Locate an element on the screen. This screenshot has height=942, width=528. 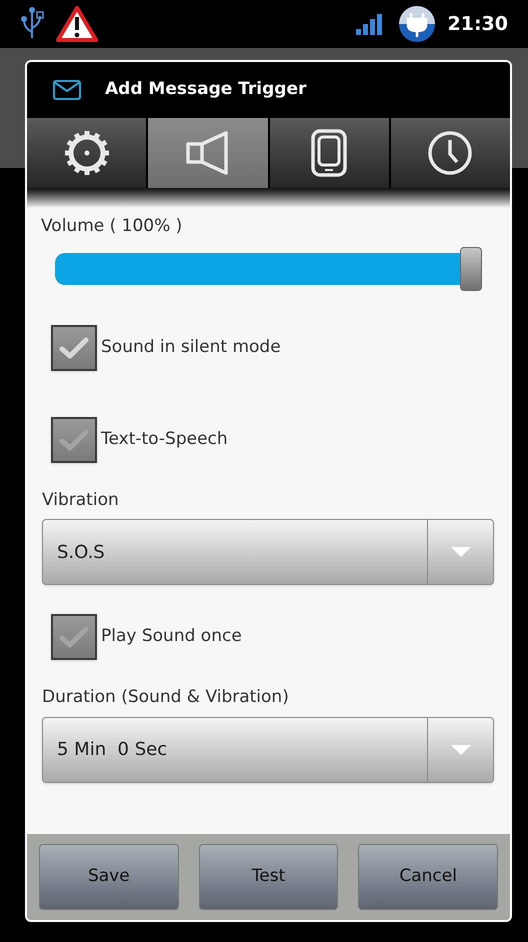
dropdown-value: S.O.S is located at coordinates (81, 552).